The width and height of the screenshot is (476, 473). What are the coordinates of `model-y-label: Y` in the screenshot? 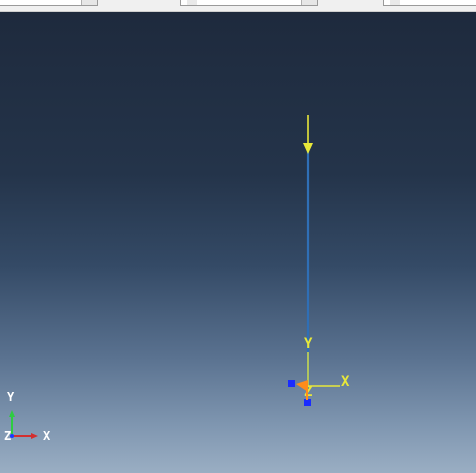 It's located at (308, 344).